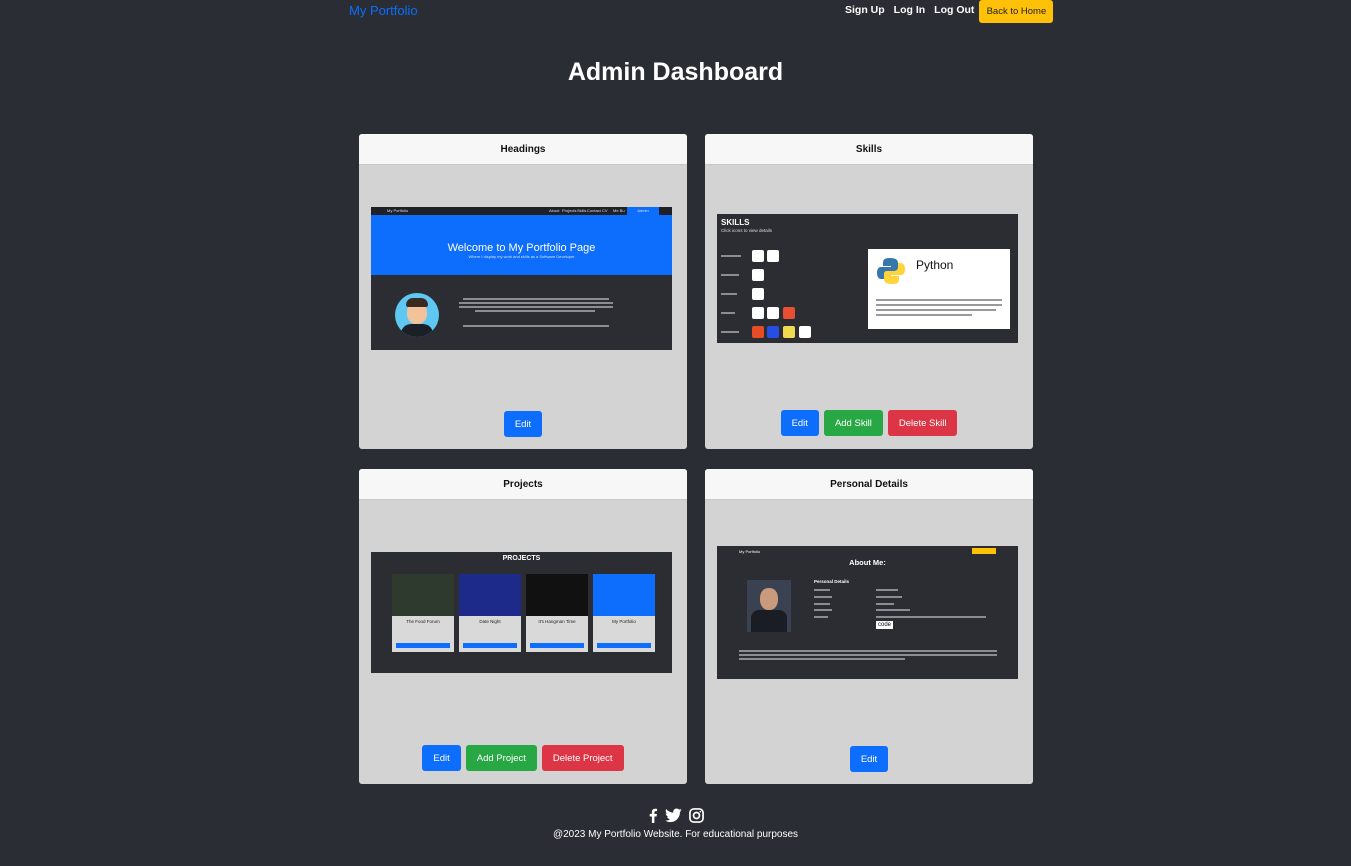  What do you see at coordinates (423, 621) in the screenshot?
I see `preview-project-title: The Food Forum` at bounding box center [423, 621].